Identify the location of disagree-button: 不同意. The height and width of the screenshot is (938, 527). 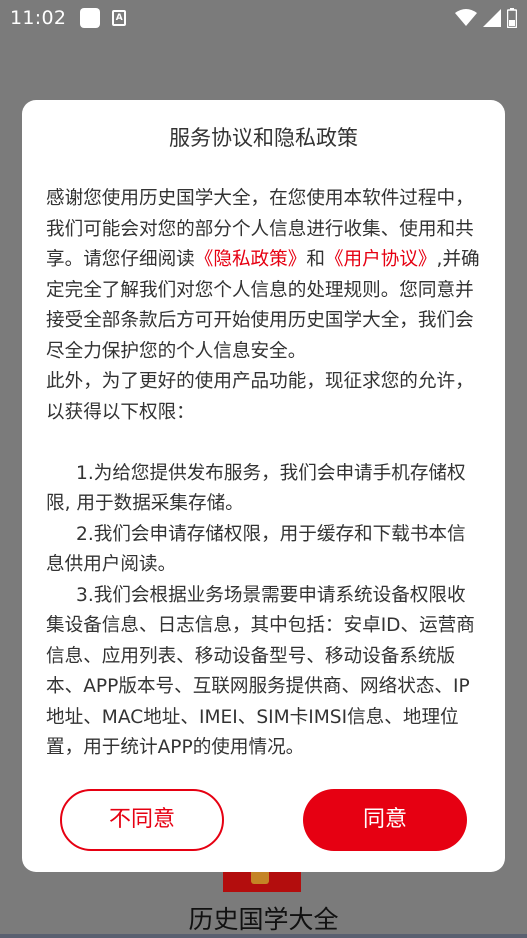
(142, 820).